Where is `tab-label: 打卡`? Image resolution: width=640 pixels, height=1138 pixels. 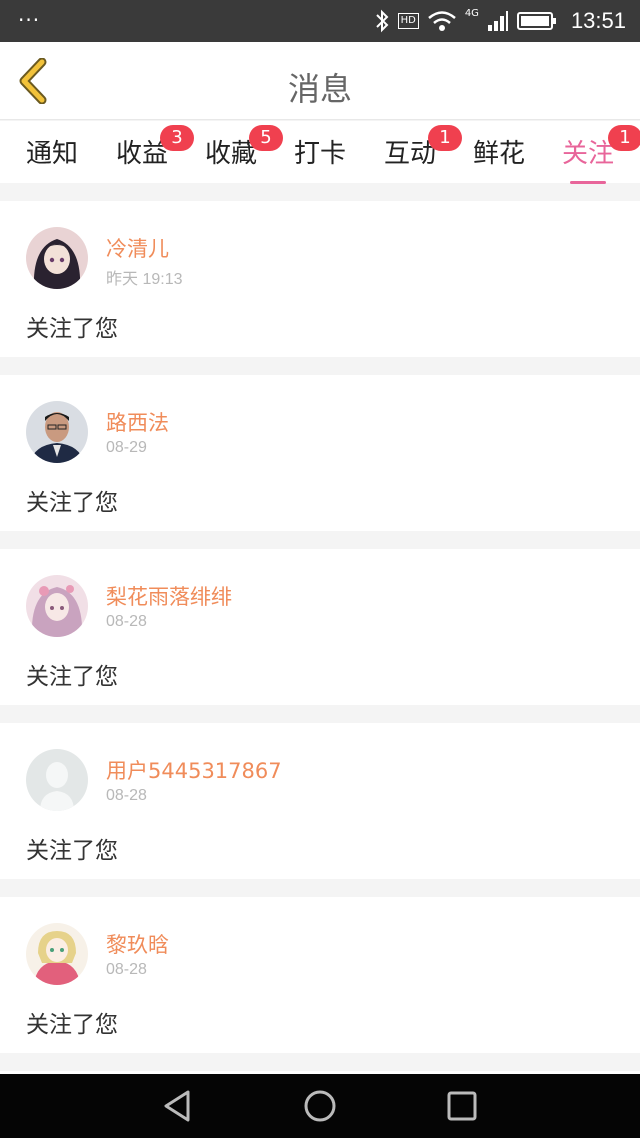
tab-label: 打卡 is located at coordinates (320, 154).